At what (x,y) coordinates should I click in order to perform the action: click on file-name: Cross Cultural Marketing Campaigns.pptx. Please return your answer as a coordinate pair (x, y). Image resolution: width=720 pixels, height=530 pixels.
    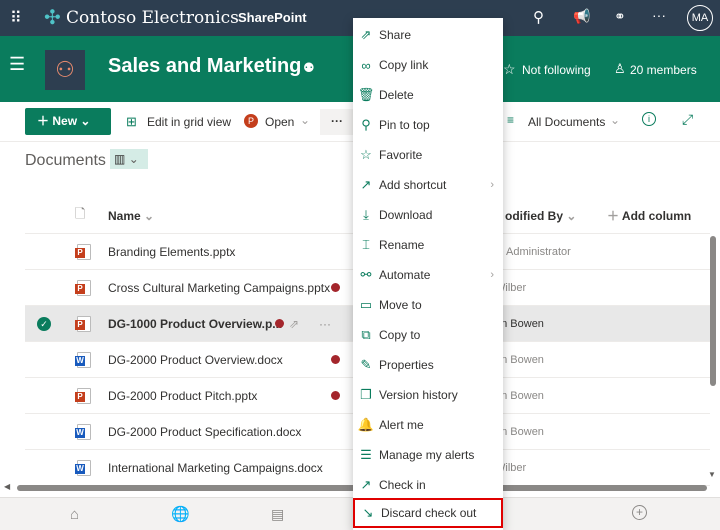
    Looking at the image, I should click on (219, 288).